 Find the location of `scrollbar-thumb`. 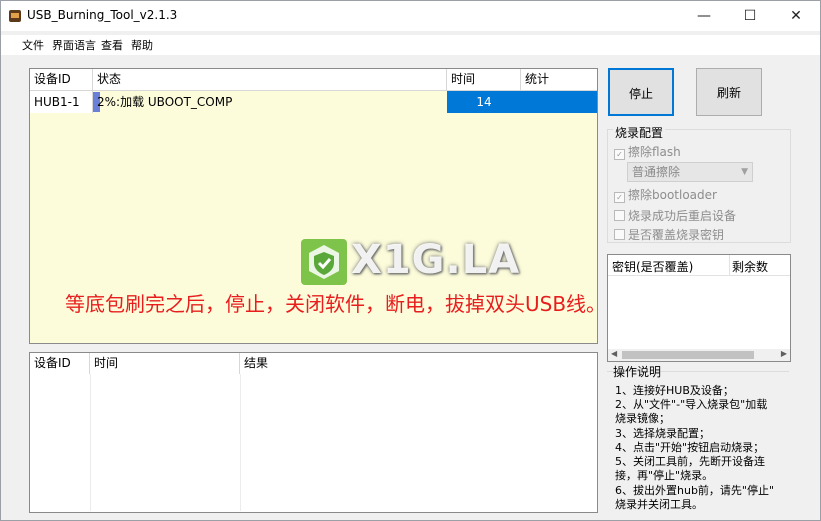

scrollbar-thumb is located at coordinates (688, 355).